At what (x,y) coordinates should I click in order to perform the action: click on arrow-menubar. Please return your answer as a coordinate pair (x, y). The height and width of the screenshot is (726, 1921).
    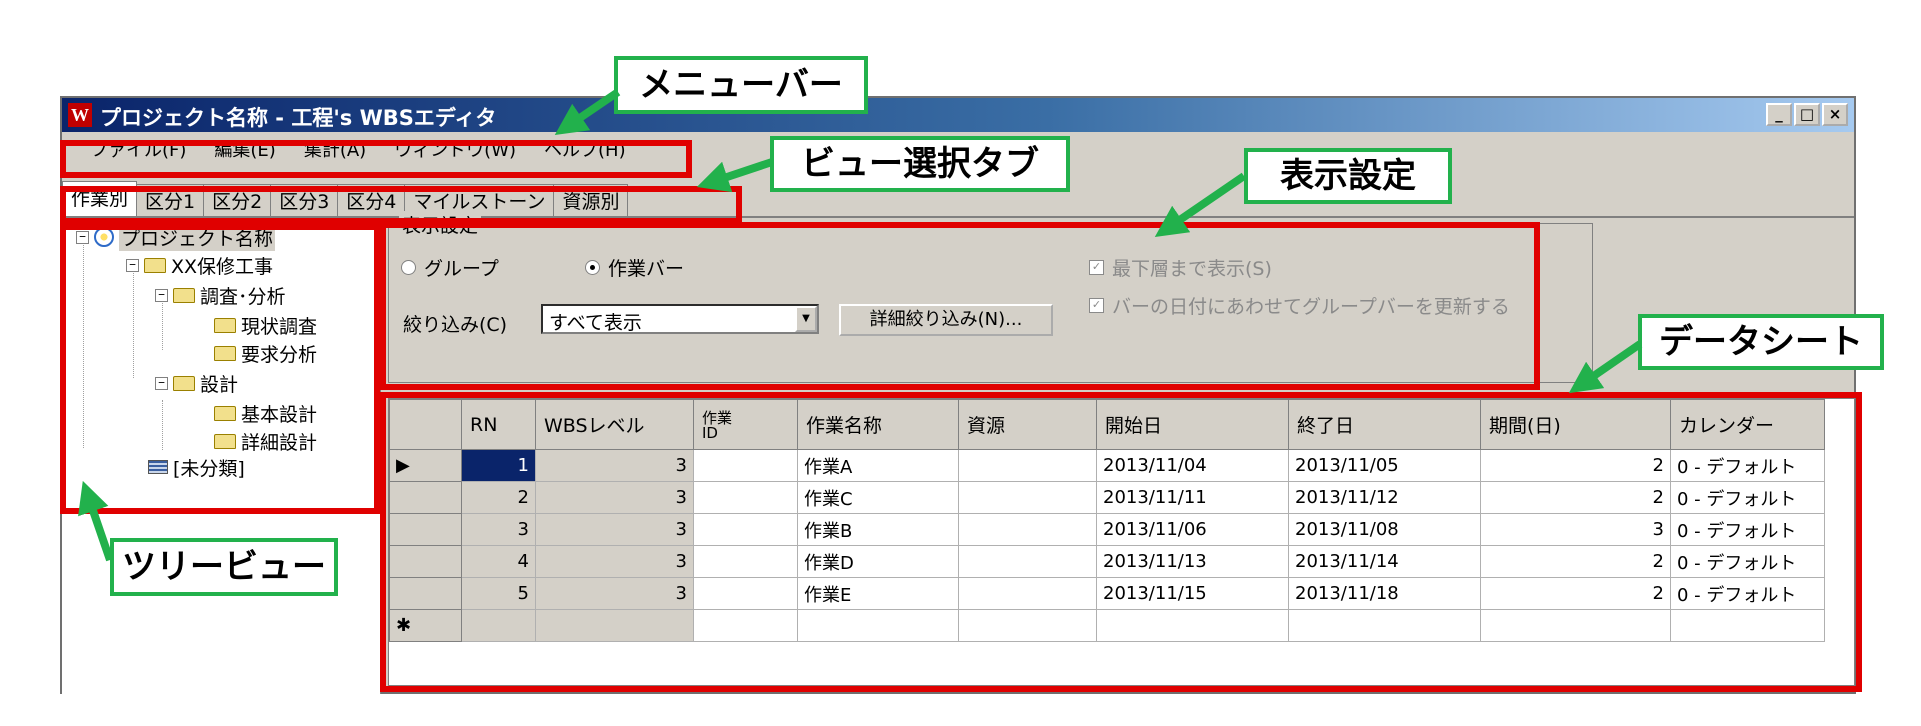
    Looking at the image, I should click on (587, 111).